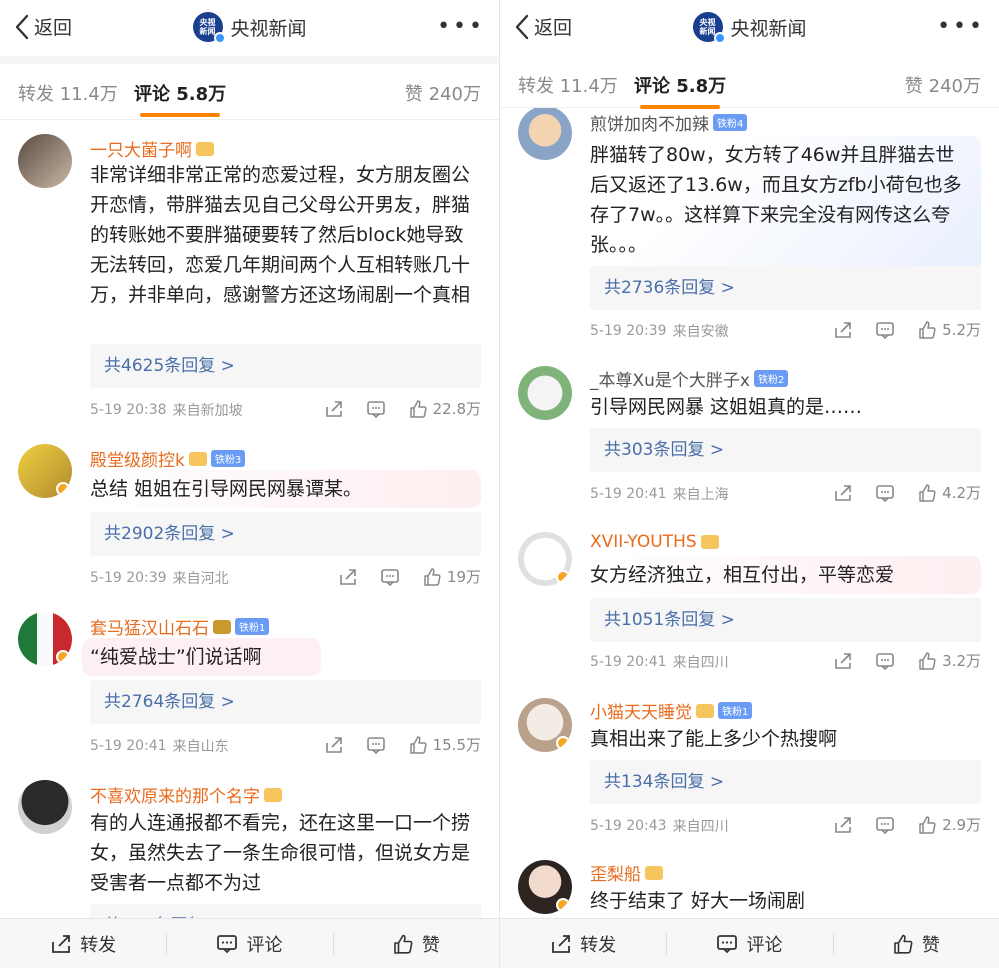 The height and width of the screenshot is (968, 999). What do you see at coordinates (949, 329) in the screenshot?
I see `like-button: 5.2万` at bounding box center [949, 329].